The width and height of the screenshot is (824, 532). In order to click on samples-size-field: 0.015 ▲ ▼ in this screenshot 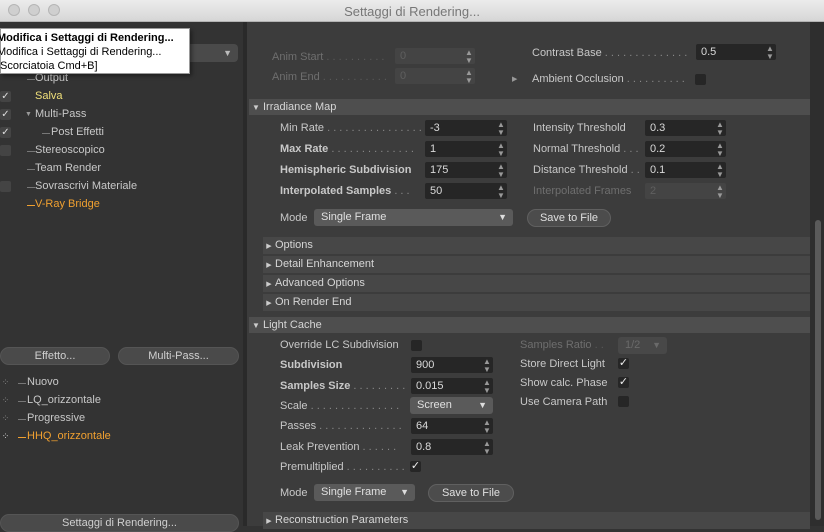, I will do `click(452, 386)`.